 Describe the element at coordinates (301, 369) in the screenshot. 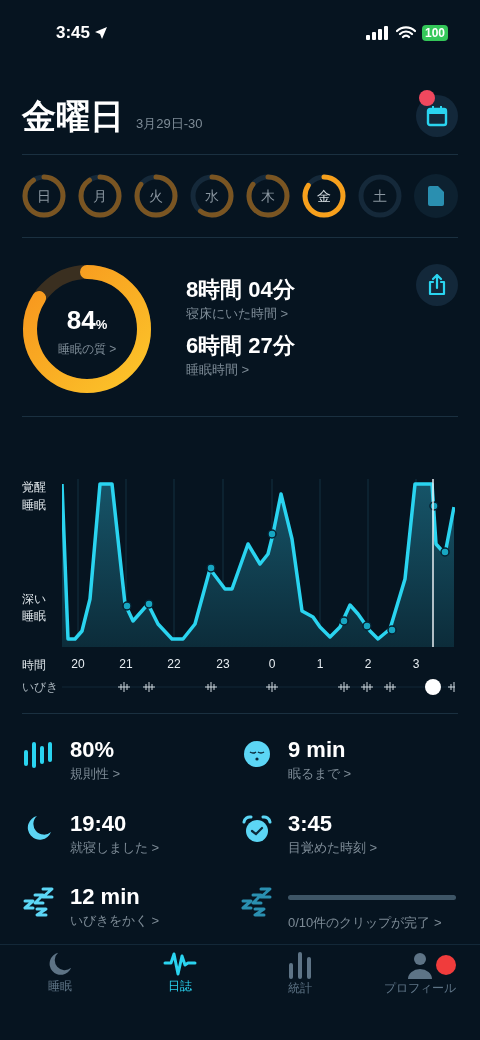

I see `metric-link: 睡眠時間 >` at that location.